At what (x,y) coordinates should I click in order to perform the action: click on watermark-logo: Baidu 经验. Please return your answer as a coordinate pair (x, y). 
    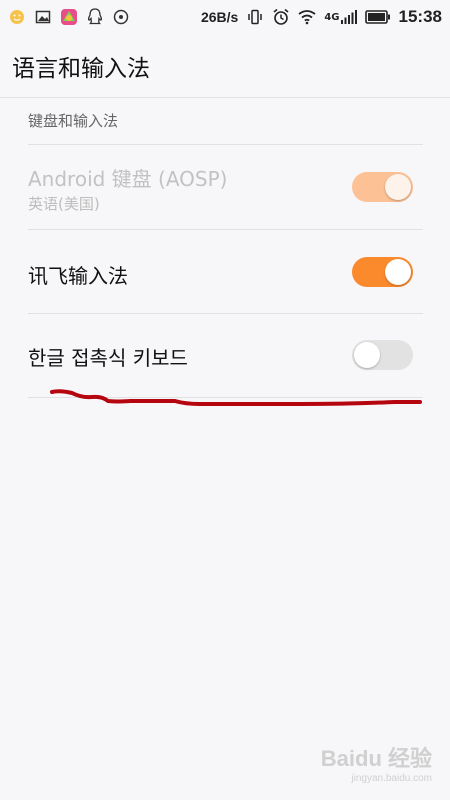
    Looking at the image, I should click on (376, 758).